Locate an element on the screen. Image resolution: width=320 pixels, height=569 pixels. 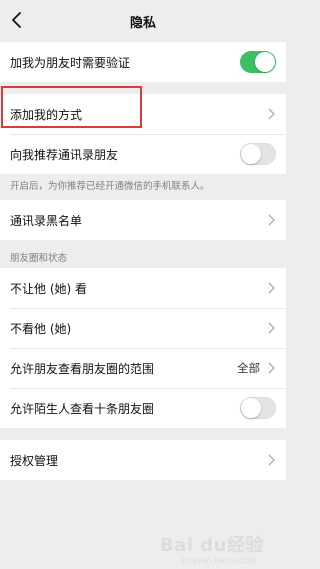
auth-management-label: 授权管理 is located at coordinates (34, 460).